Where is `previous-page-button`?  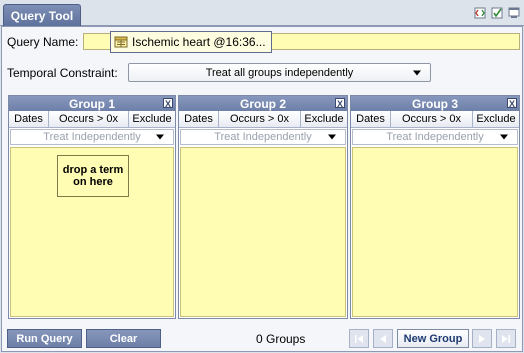 previous-page-button is located at coordinates (383, 338).